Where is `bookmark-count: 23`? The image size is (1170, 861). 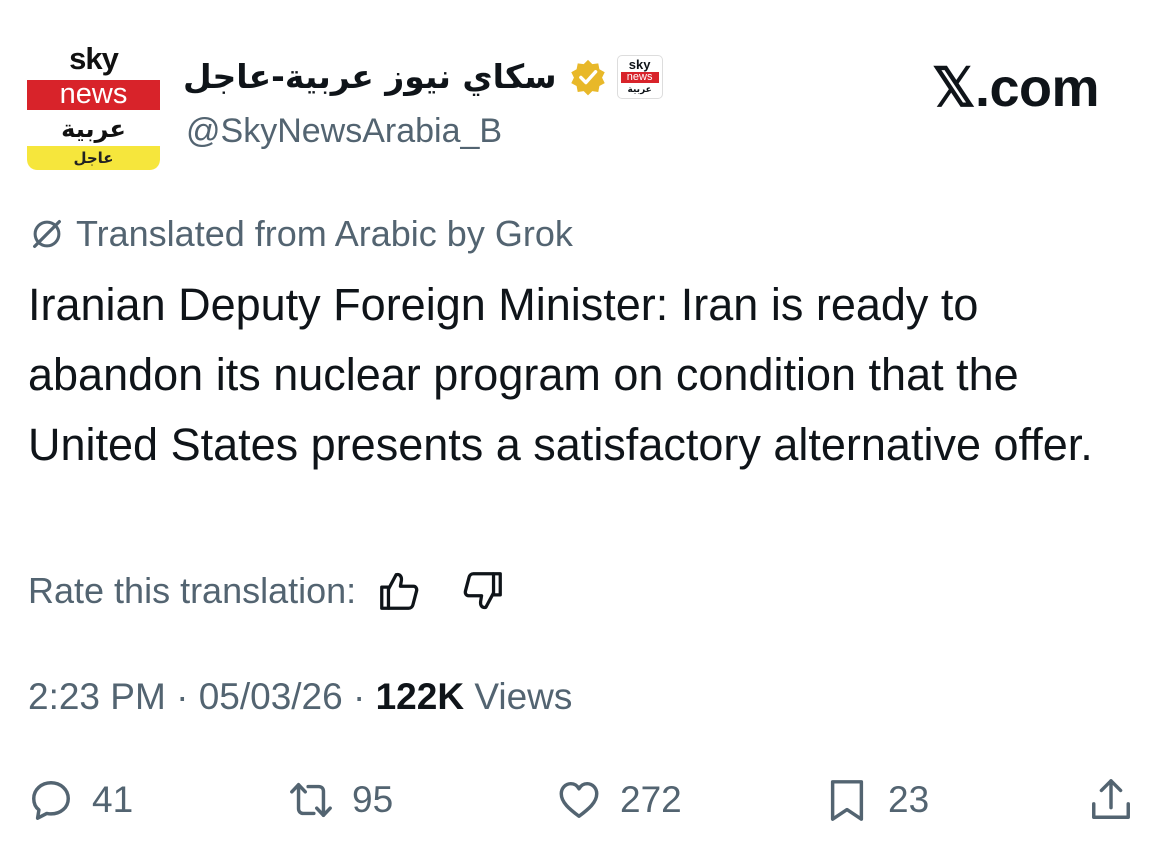
bookmark-count: 23 is located at coordinates (909, 799).